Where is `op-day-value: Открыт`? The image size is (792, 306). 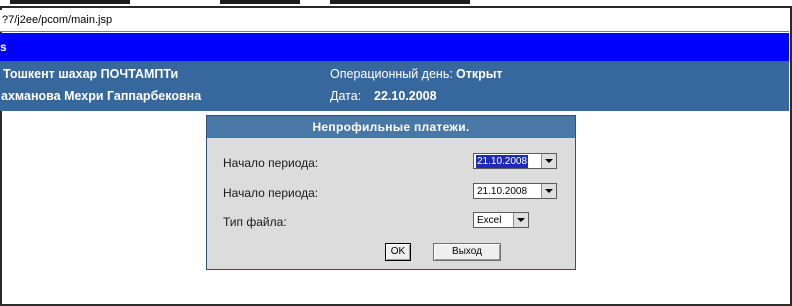 op-day-value: Открыт is located at coordinates (479, 74).